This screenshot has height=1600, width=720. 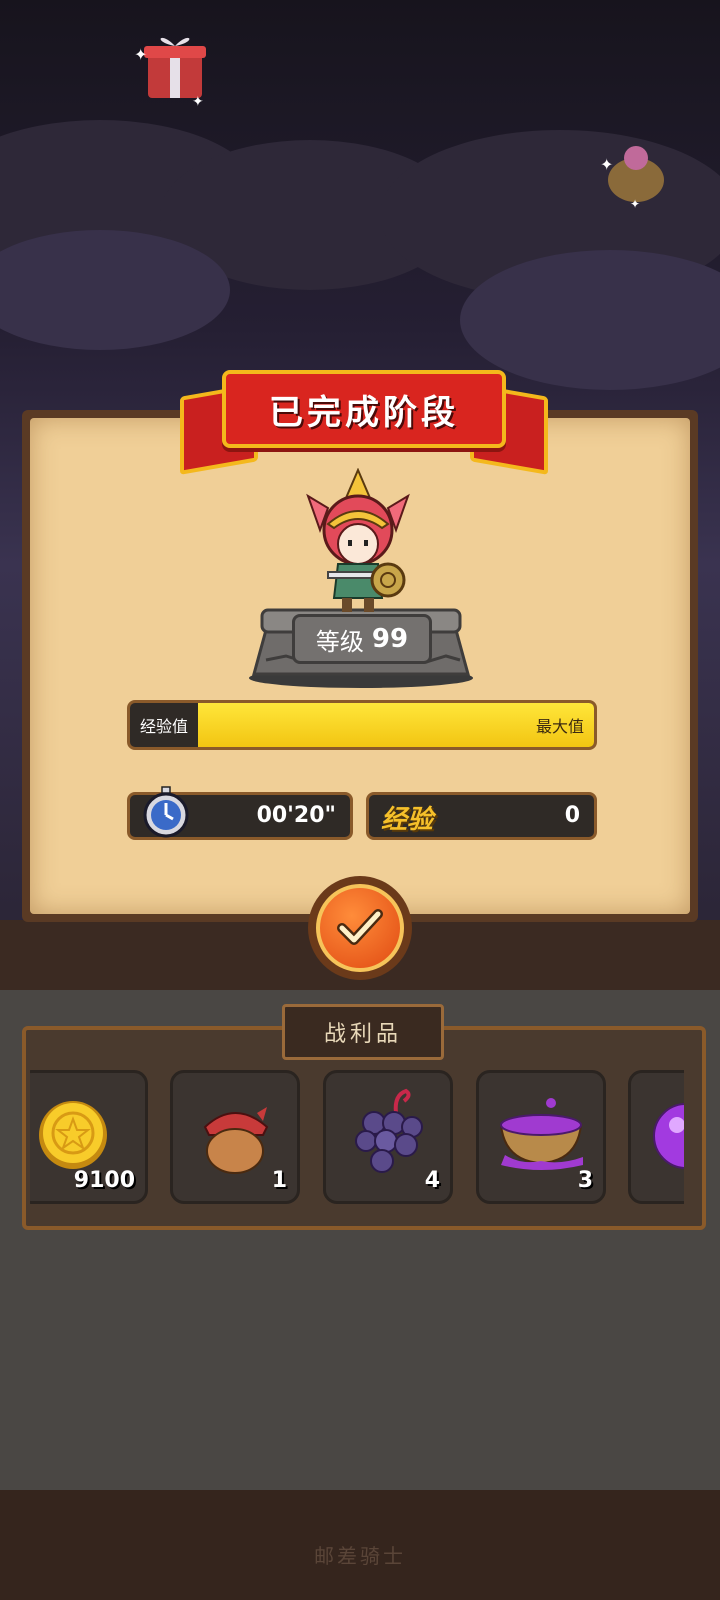 I want to click on grapes-icon, so click(x=389, y=1130).